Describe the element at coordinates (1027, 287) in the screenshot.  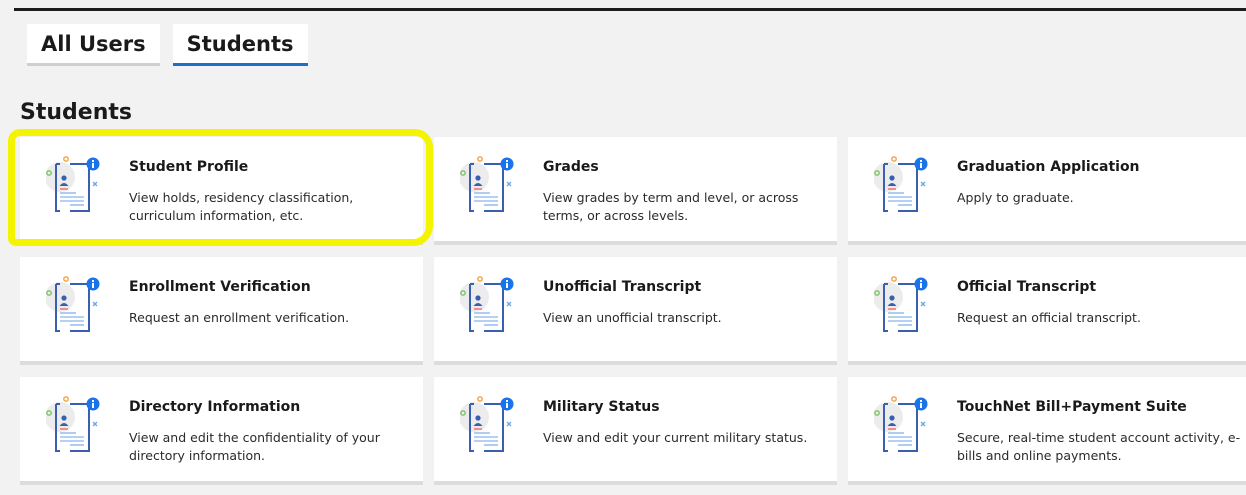
I see `card-title: Official Transcript` at that location.